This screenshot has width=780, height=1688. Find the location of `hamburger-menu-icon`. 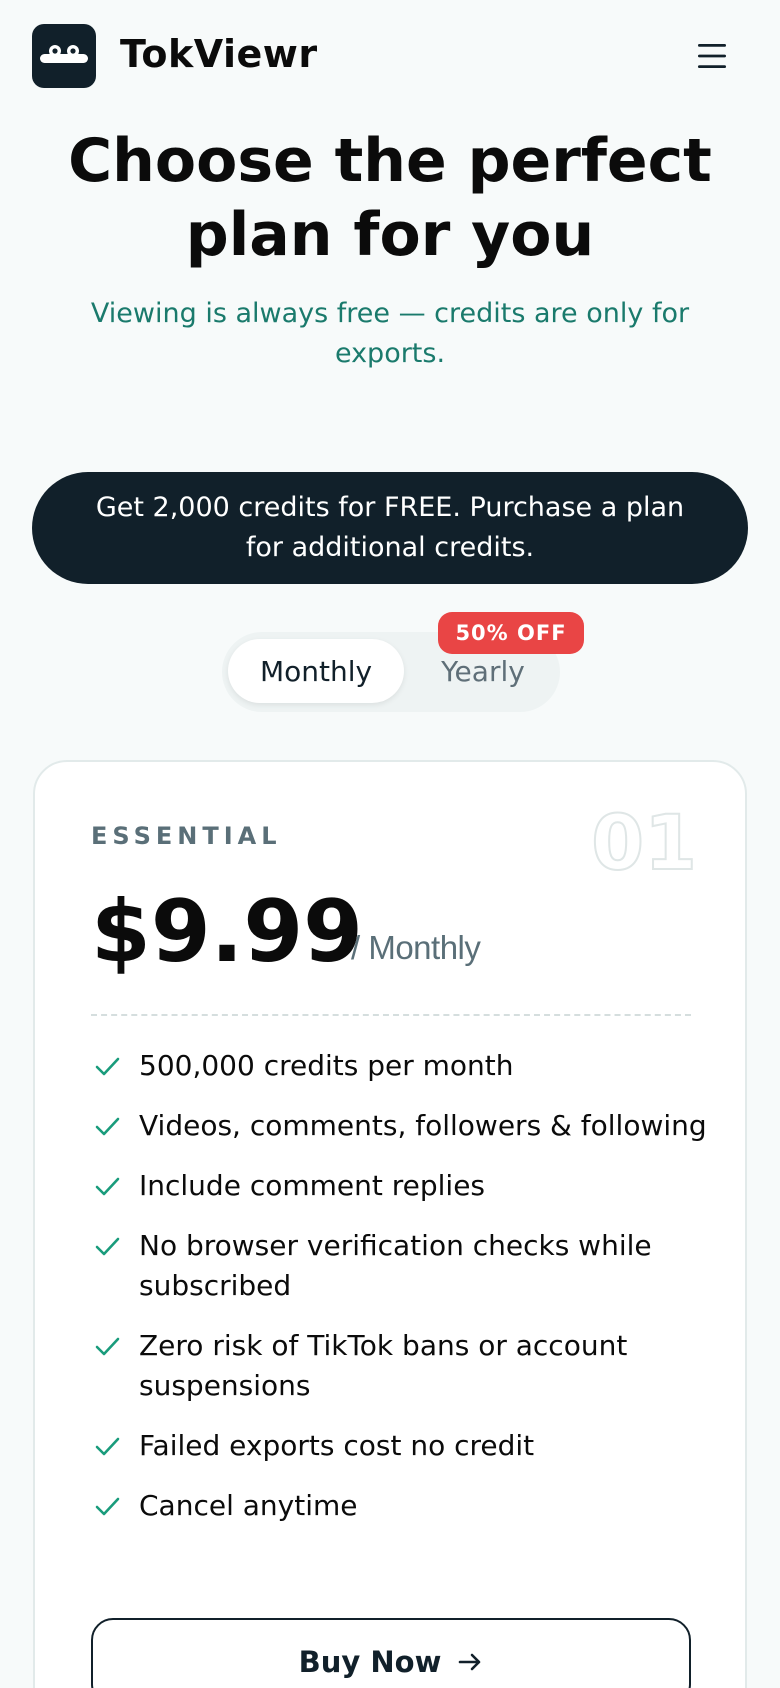

hamburger-menu-icon is located at coordinates (712, 56).